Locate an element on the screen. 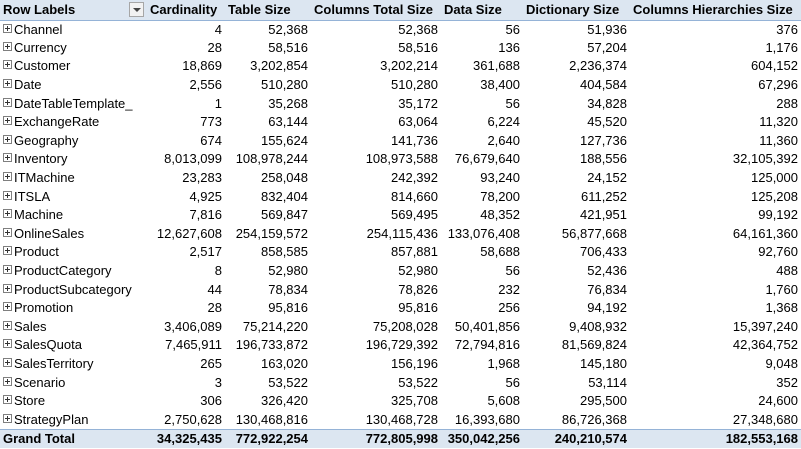 This screenshot has height=449, width=801. value-cell: 76,679,640 is located at coordinates (482, 159).